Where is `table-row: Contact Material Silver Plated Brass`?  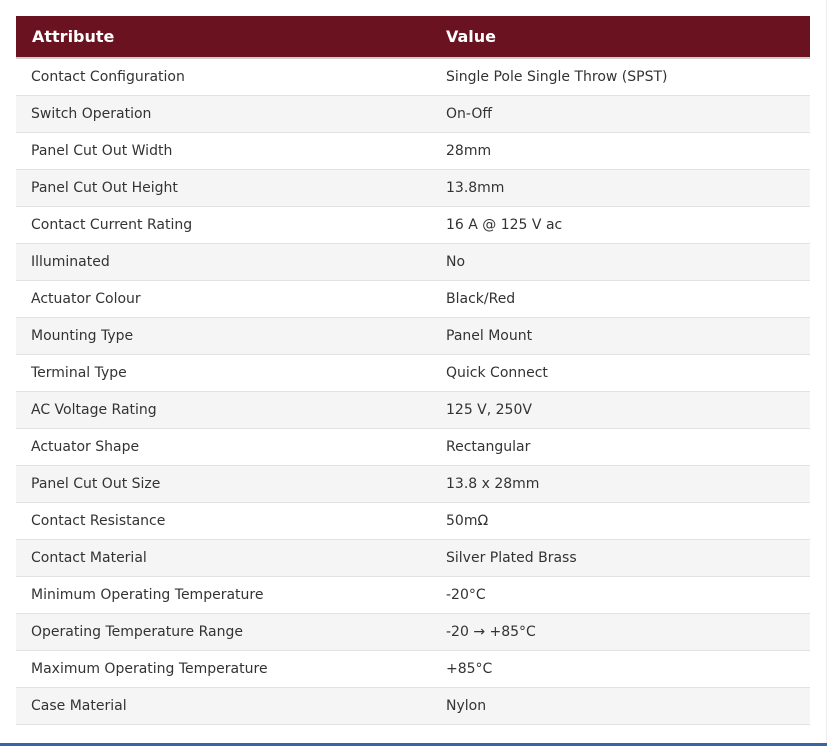
table-row: Contact Material Silver Plated Brass is located at coordinates (413, 558).